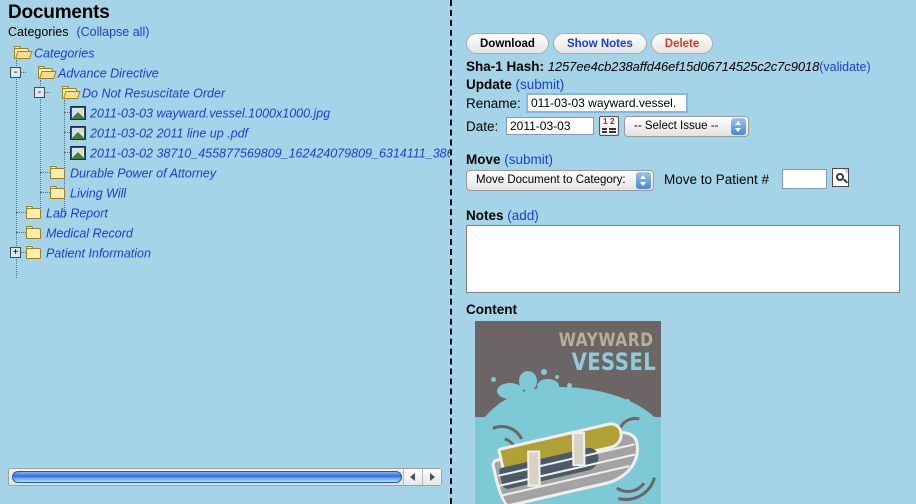  I want to click on tree-item-advance-directive: Advance Directive, so click(98, 73).